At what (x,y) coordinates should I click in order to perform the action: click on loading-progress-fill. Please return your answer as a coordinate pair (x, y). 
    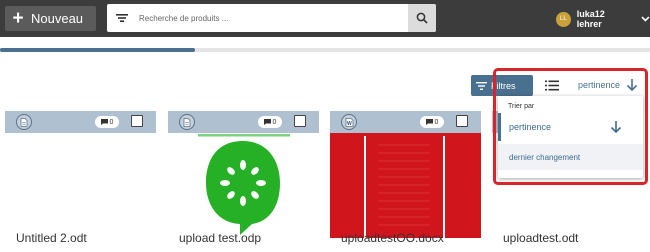
    Looking at the image, I should click on (97, 50).